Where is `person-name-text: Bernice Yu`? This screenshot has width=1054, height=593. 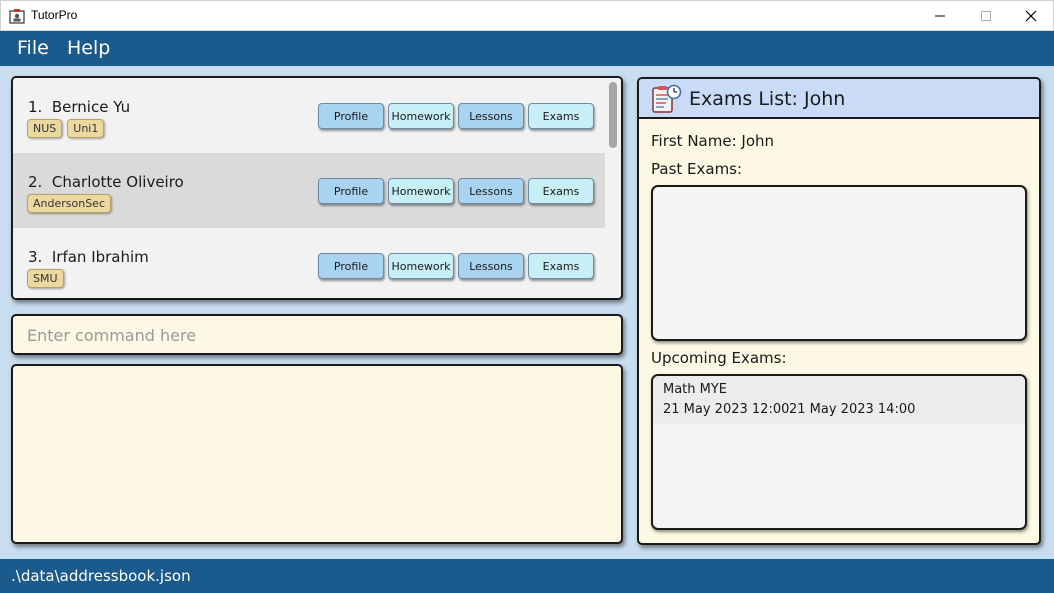
person-name-text: Bernice Yu is located at coordinates (91, 107).